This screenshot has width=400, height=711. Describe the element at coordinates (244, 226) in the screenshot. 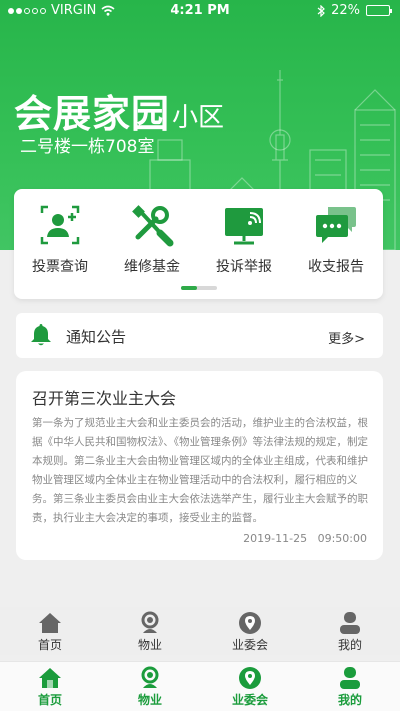

I see `monitor-complaint-icon` at that location.